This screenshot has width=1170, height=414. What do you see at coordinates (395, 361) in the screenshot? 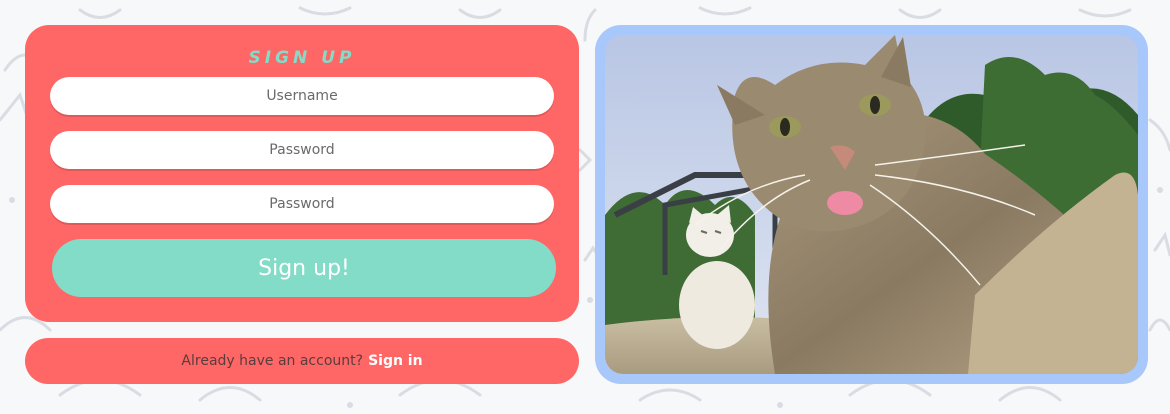
I see `signin-link: Sign in` at bounding box center [395, 361].